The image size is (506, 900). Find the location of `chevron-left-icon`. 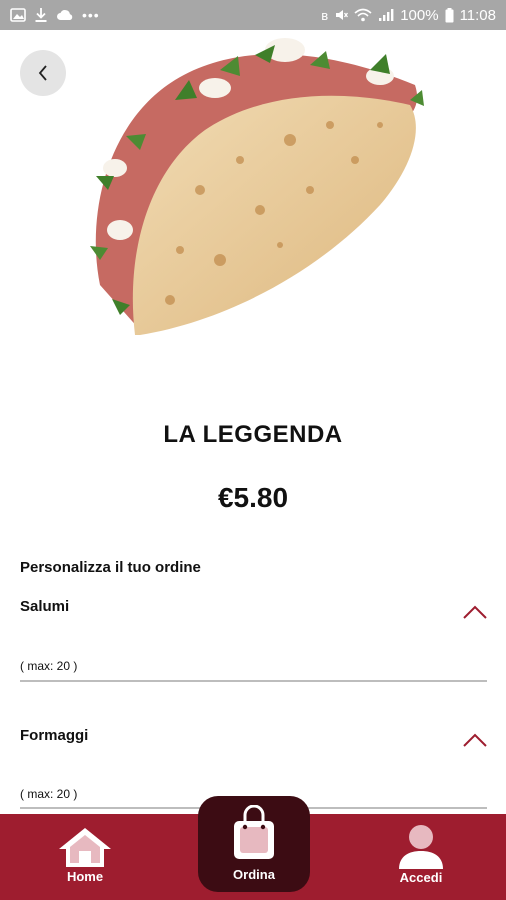

chevron-left-icon is located at coordinates (42, 73).